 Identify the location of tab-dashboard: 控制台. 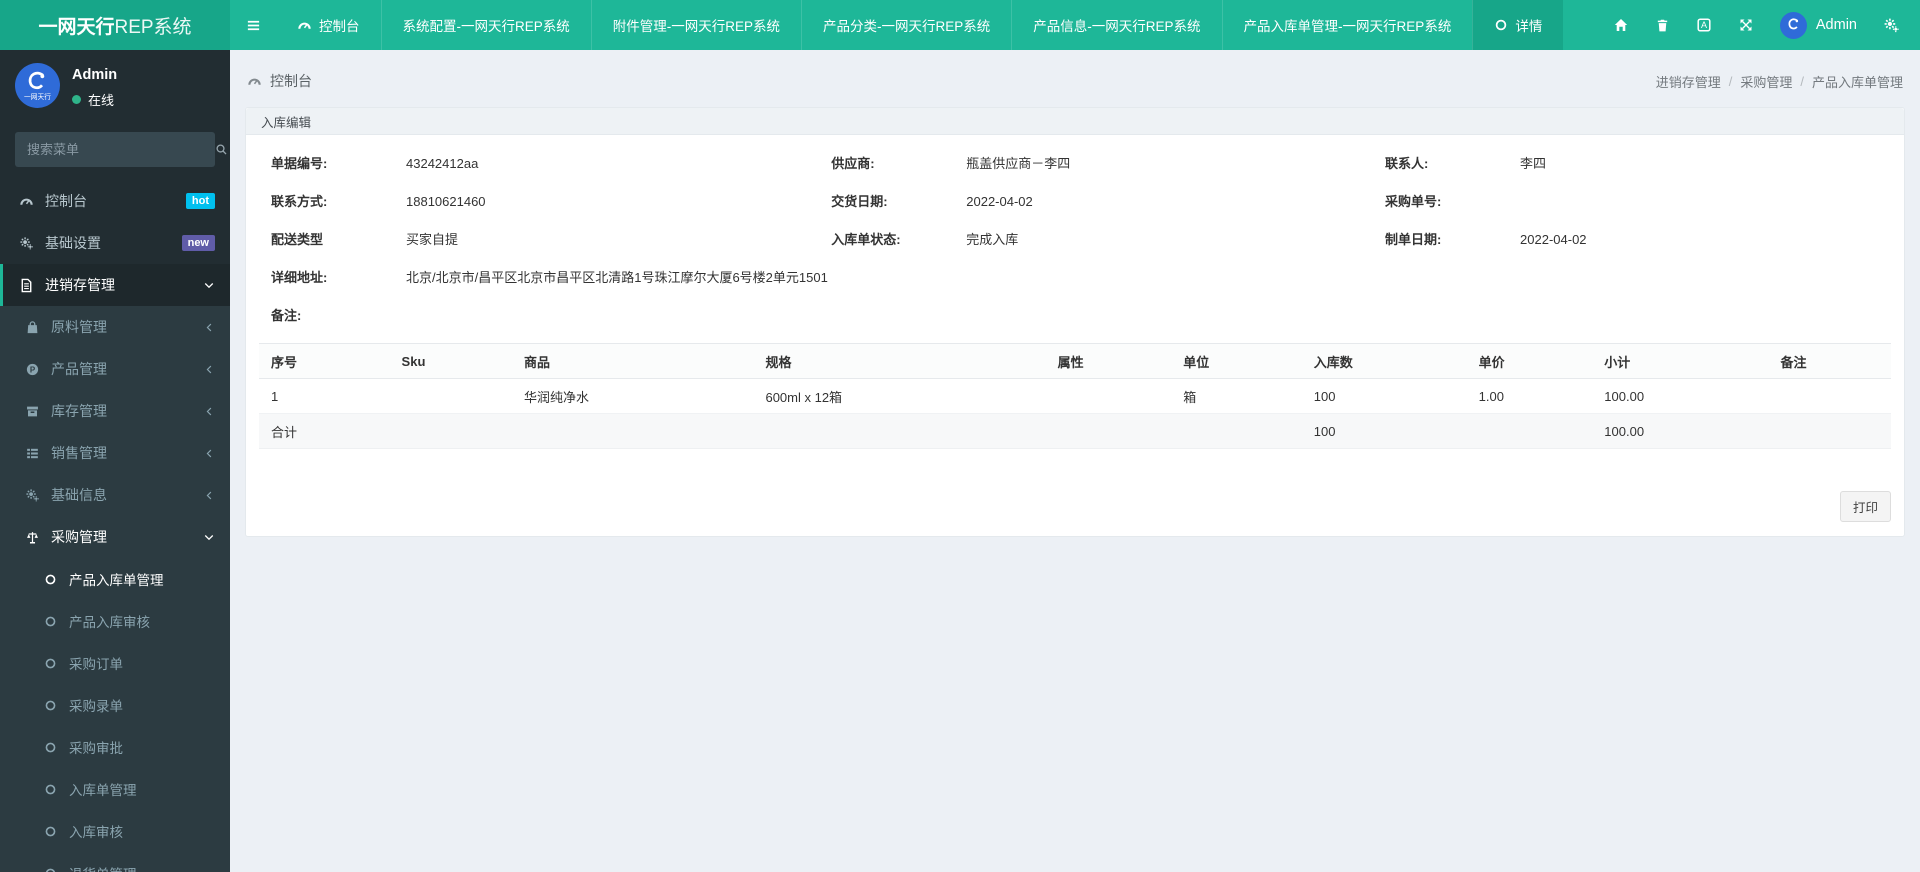
(328, 25).